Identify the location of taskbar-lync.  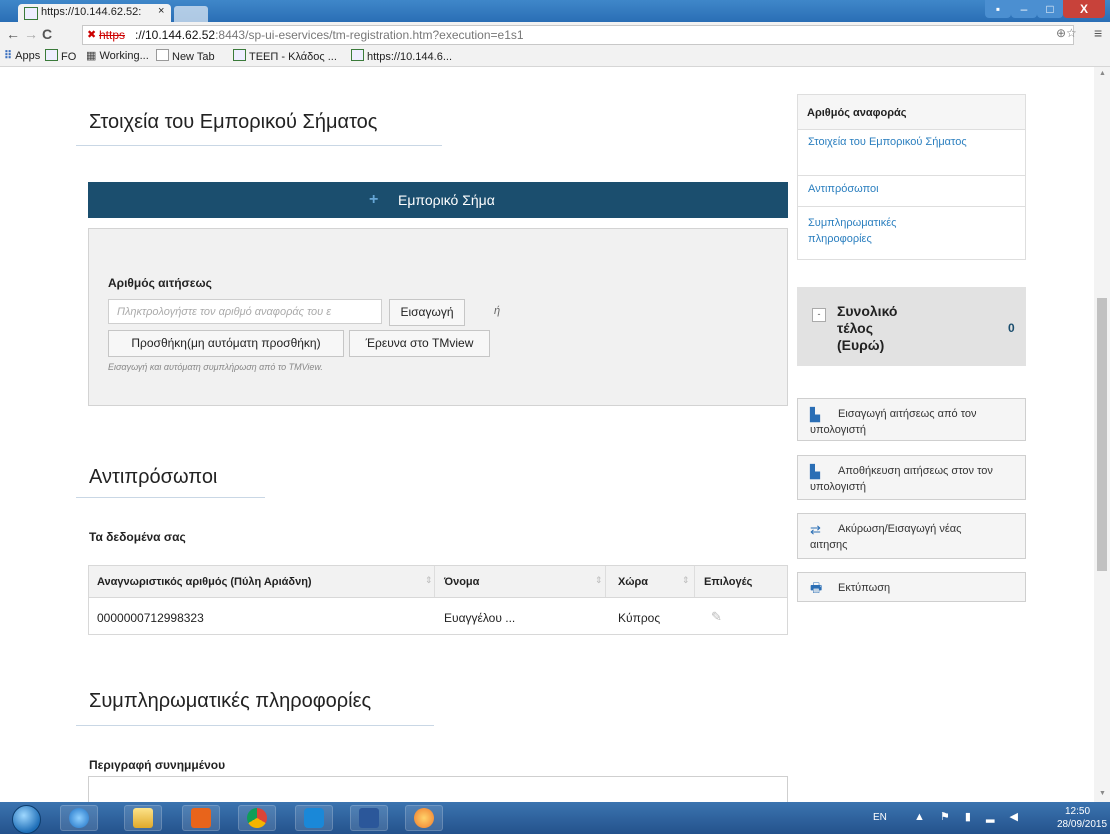
(314, 818).